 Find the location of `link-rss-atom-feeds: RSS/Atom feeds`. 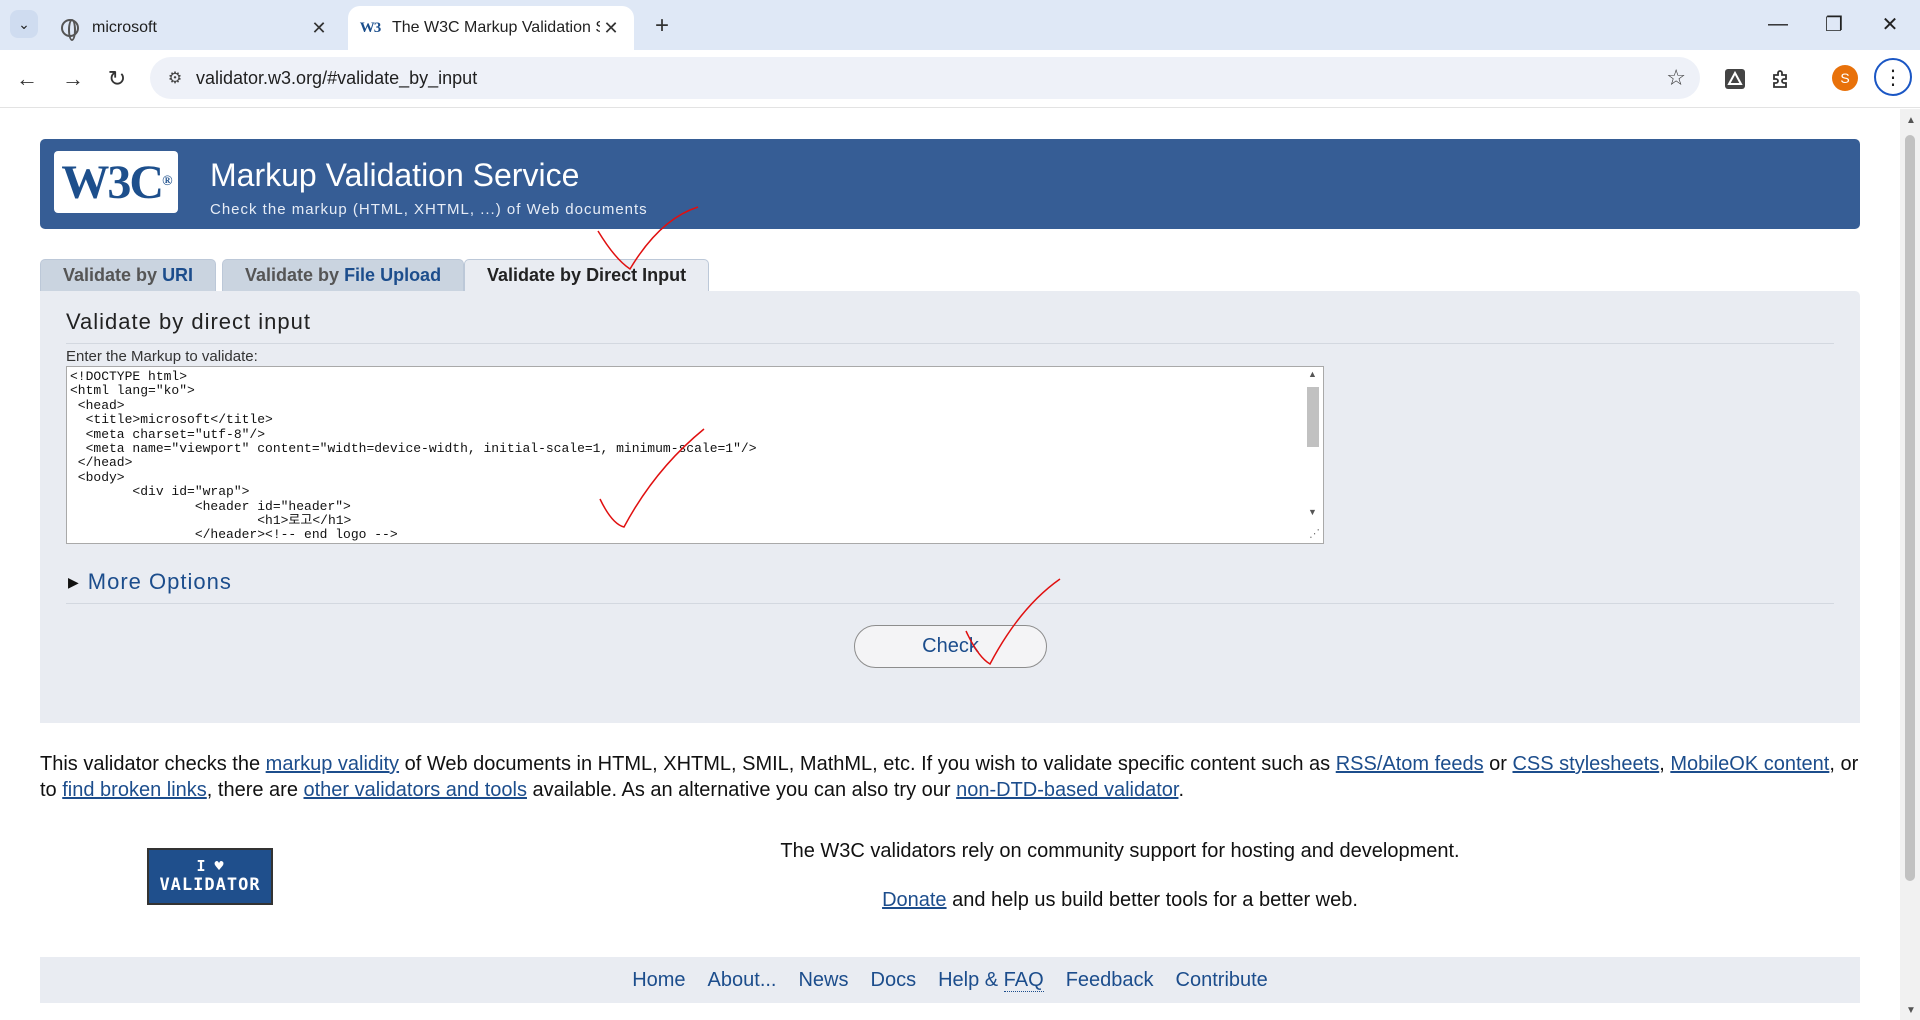

link-rss-atom-feeds: RSS/Atom feeds is located at coordinates (1410, 764).